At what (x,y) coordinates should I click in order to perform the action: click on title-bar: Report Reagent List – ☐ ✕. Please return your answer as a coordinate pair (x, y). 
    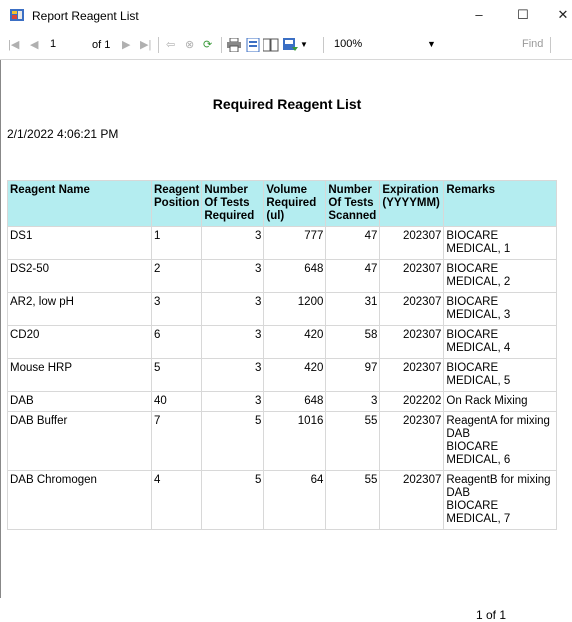
    Looking at the image, I should click on (286, 15).